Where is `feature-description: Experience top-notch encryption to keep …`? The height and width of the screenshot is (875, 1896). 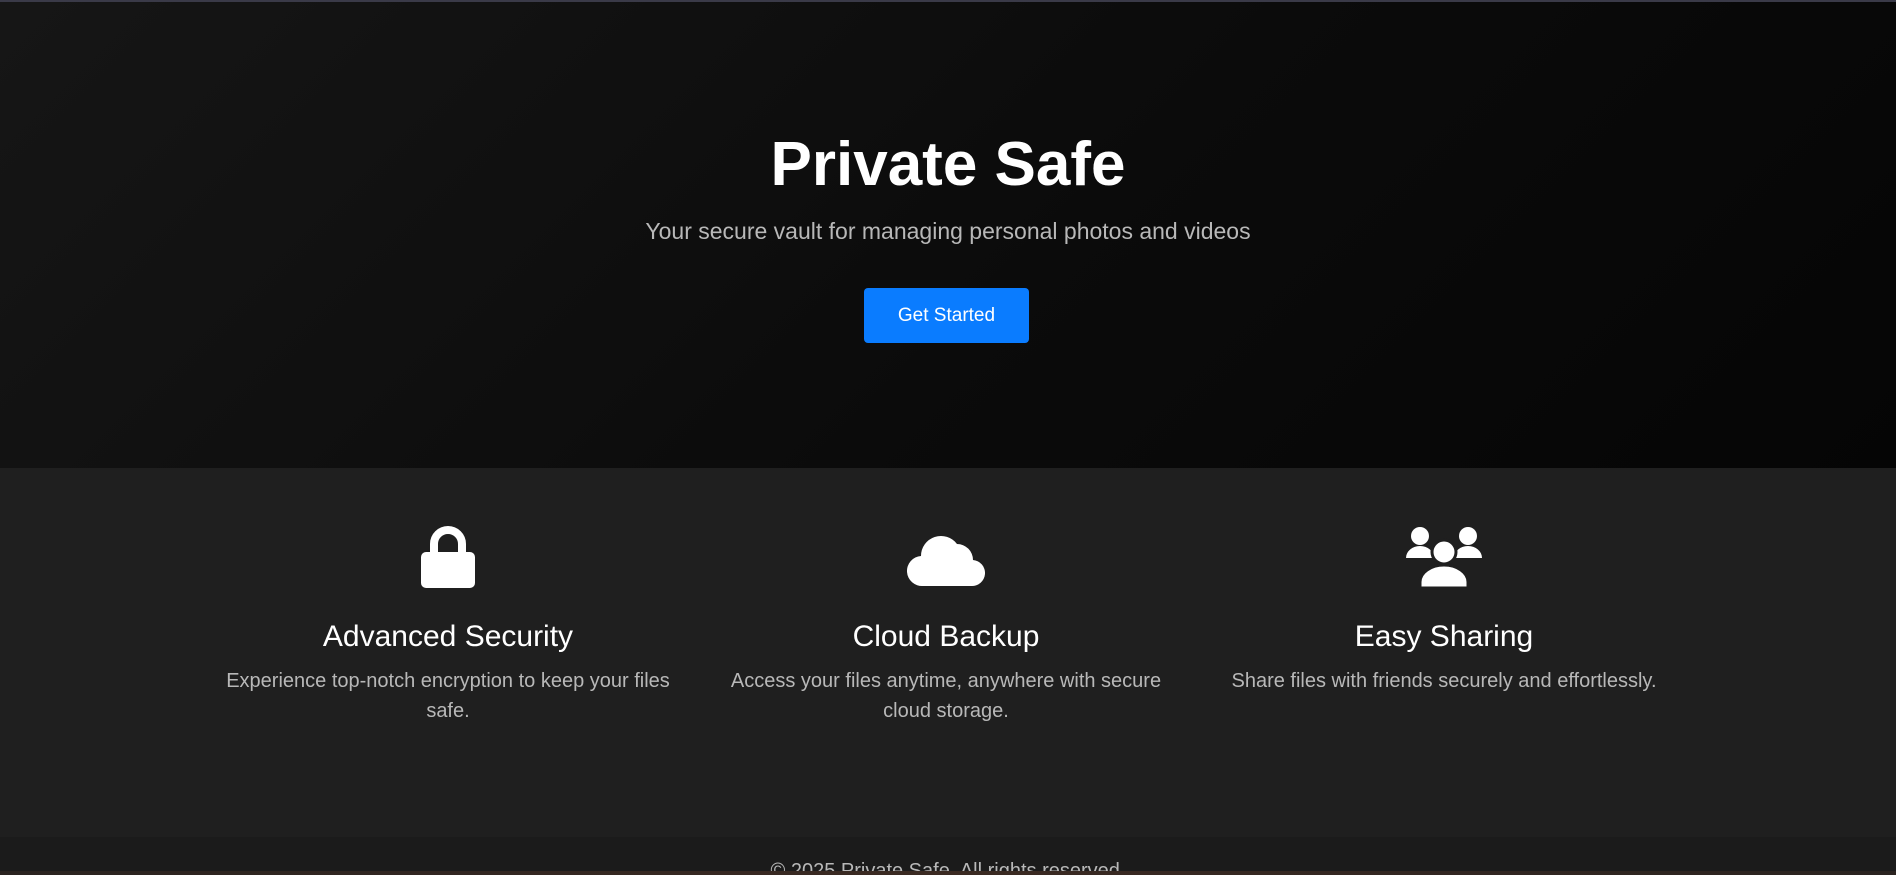 feature-description: Experience top-notch encryption to keep … is located at coordinates (448, 696).